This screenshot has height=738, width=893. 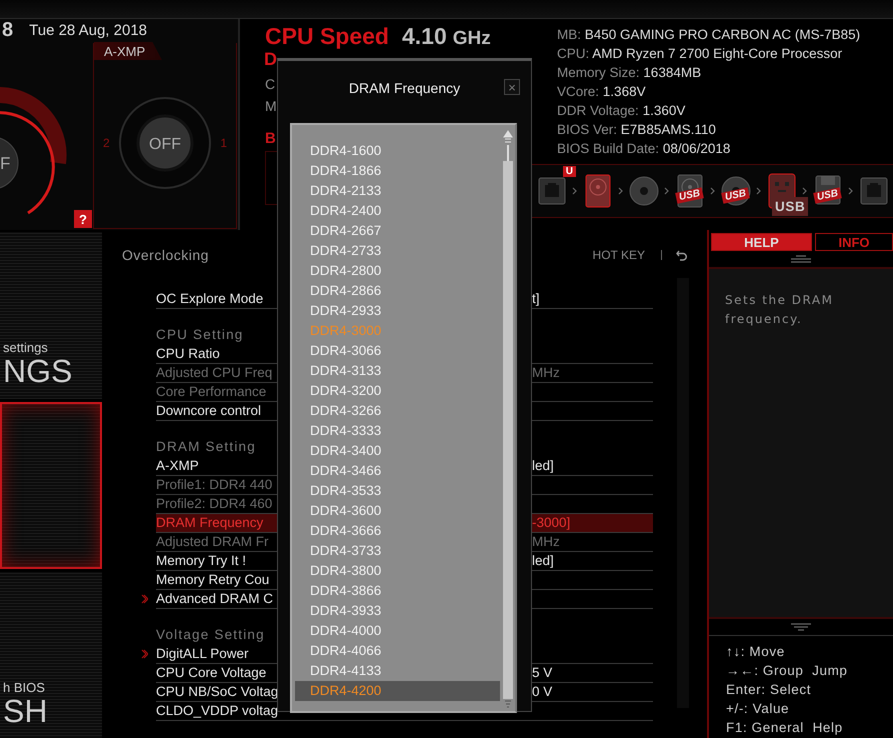 I want to click on key-hint: Enter: Select, so click(x=769, y=690).